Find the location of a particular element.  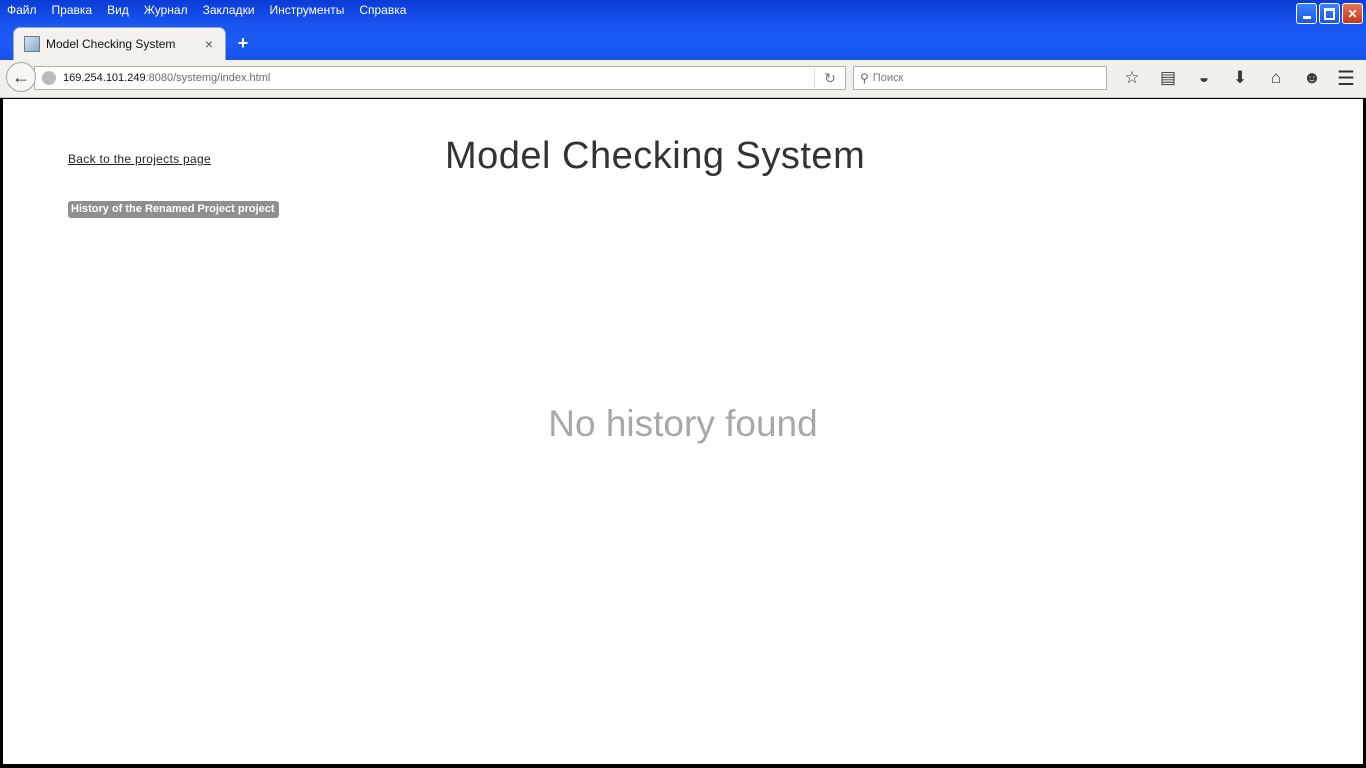

close-window-button: ✕ is located at coordinates (1352, 13).